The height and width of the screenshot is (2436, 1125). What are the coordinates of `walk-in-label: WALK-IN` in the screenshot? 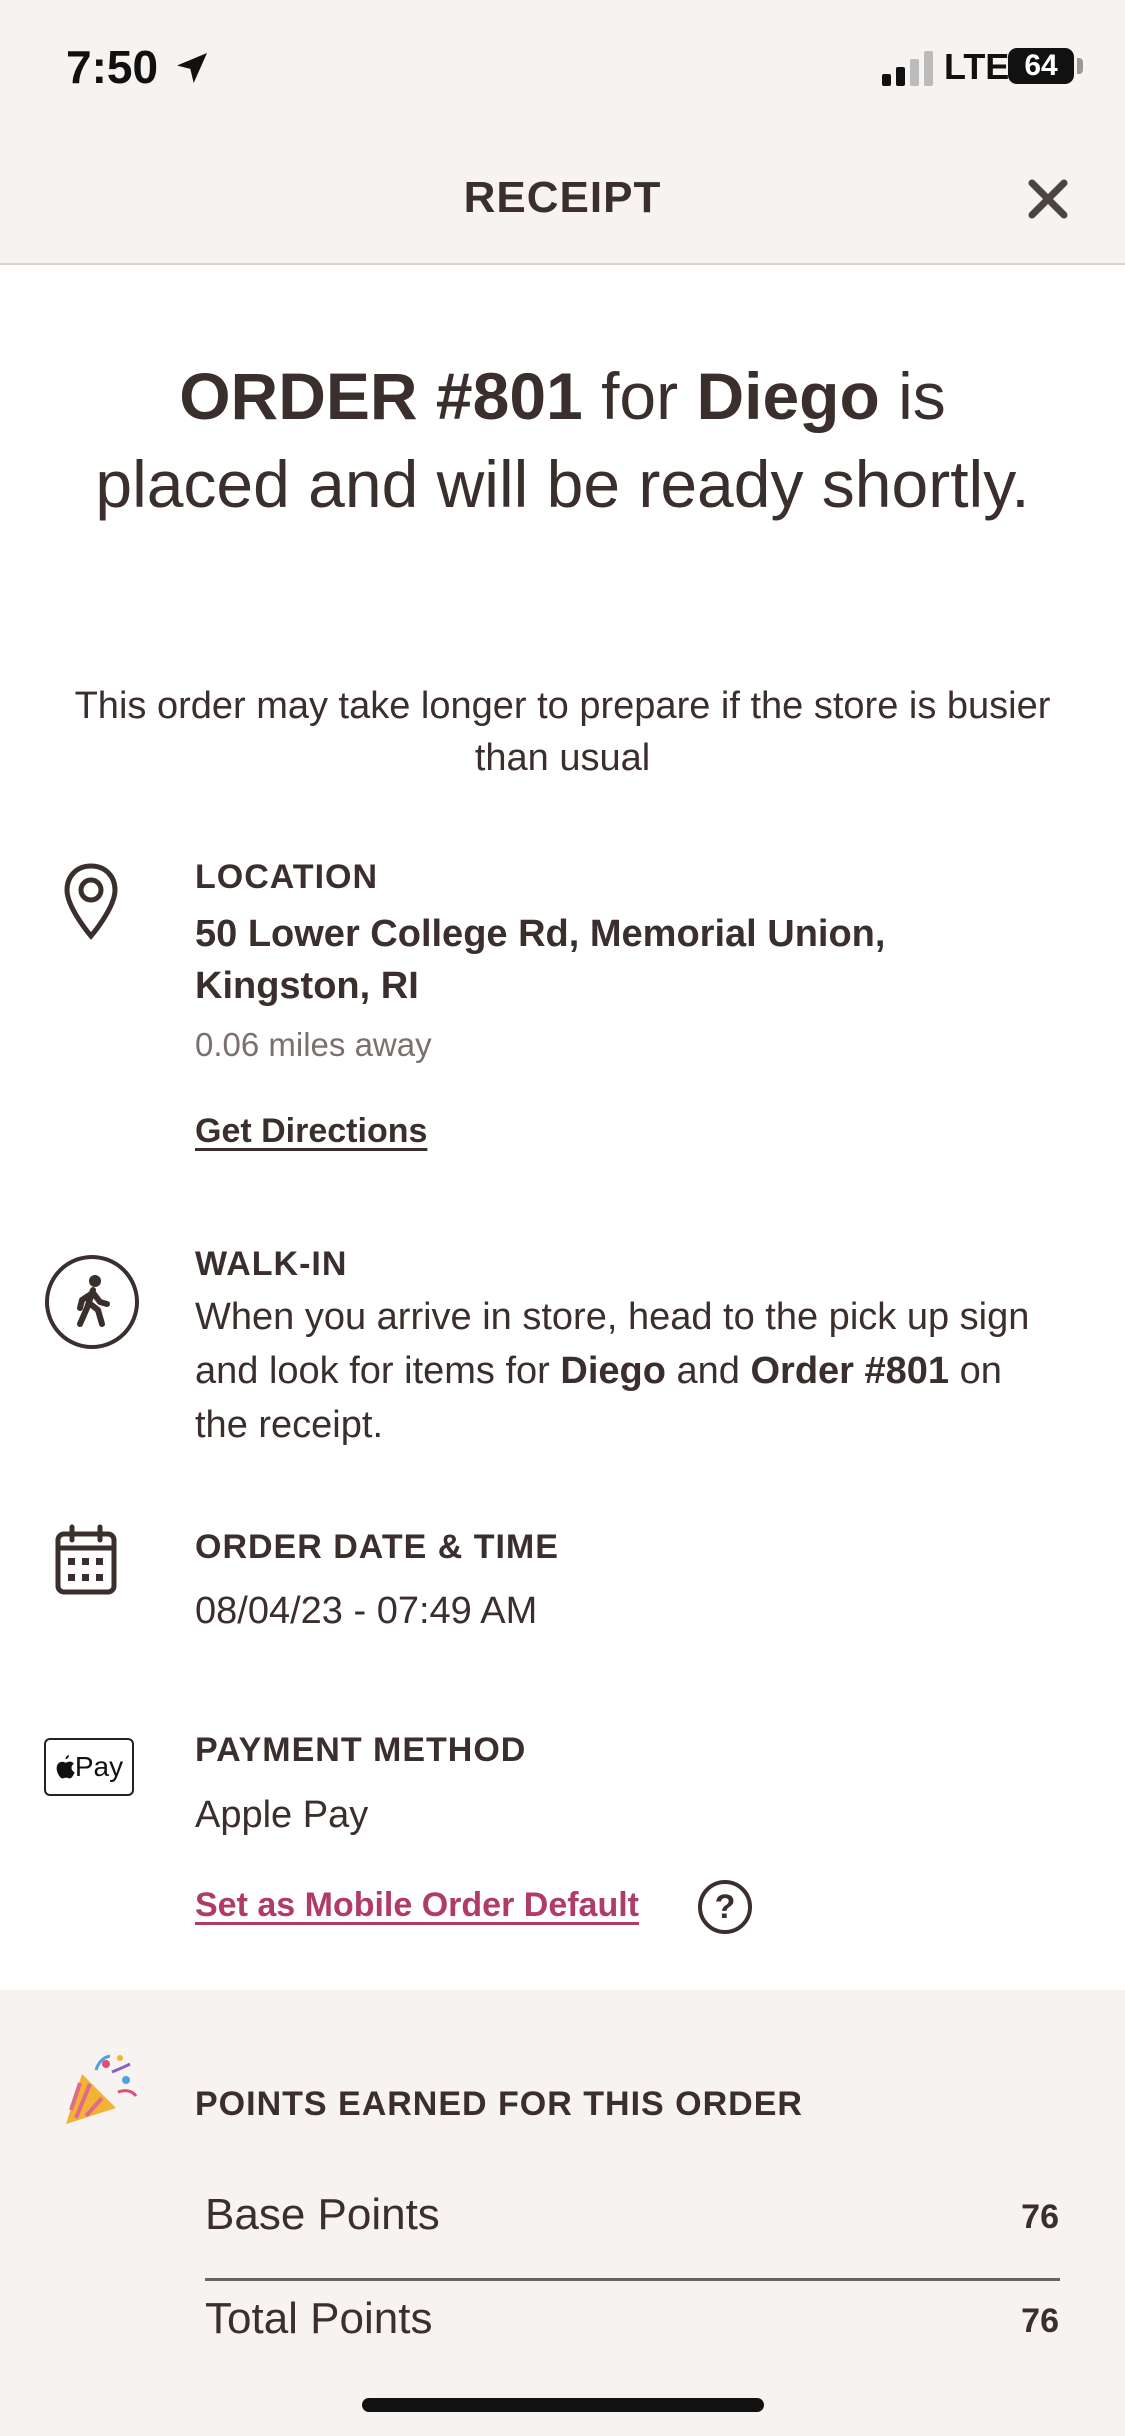 It's located at (271, 1264).